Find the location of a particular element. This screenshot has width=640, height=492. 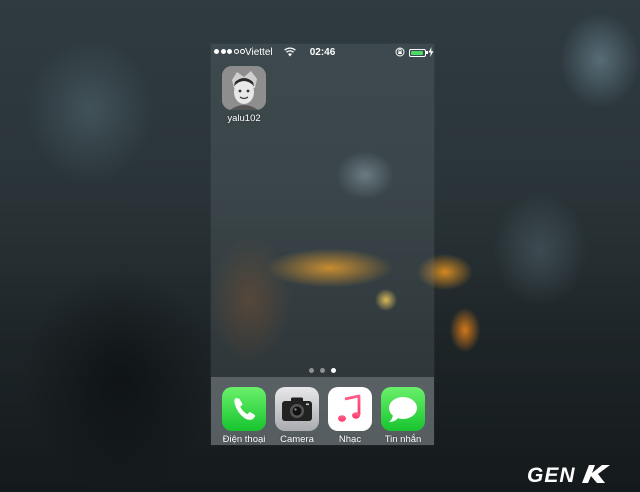

page-dot-active is located at coordinates (333, 370).